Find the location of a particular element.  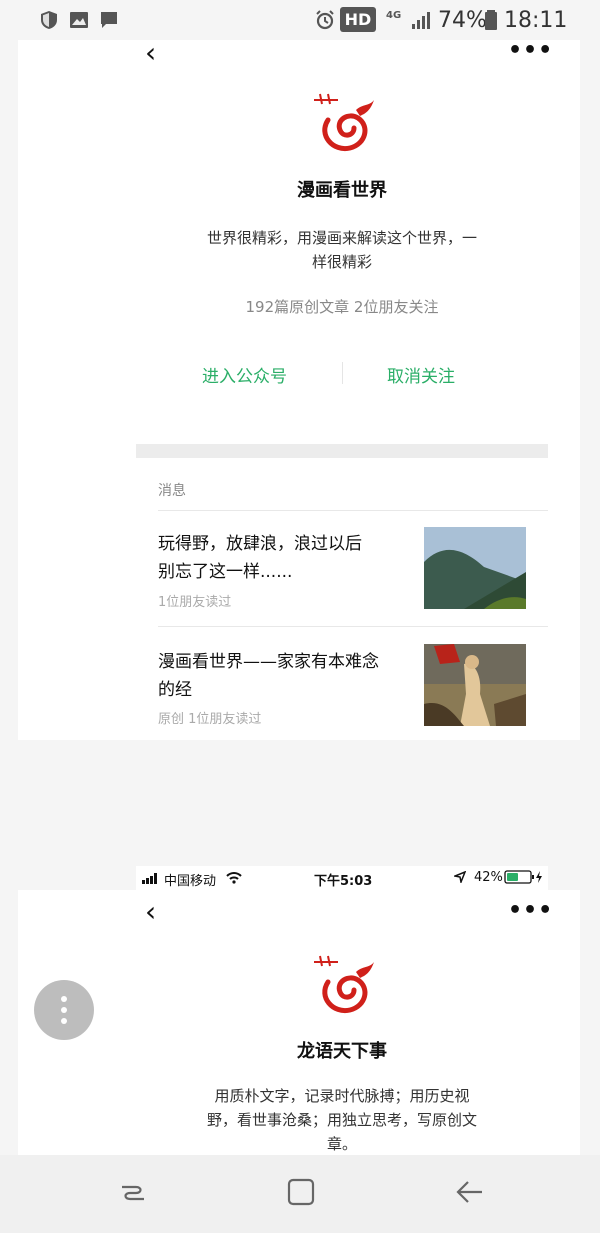

account-description-line: 野，看世事沧桑；用独立思考，写原创文 is located at coordinates (341, 1120).